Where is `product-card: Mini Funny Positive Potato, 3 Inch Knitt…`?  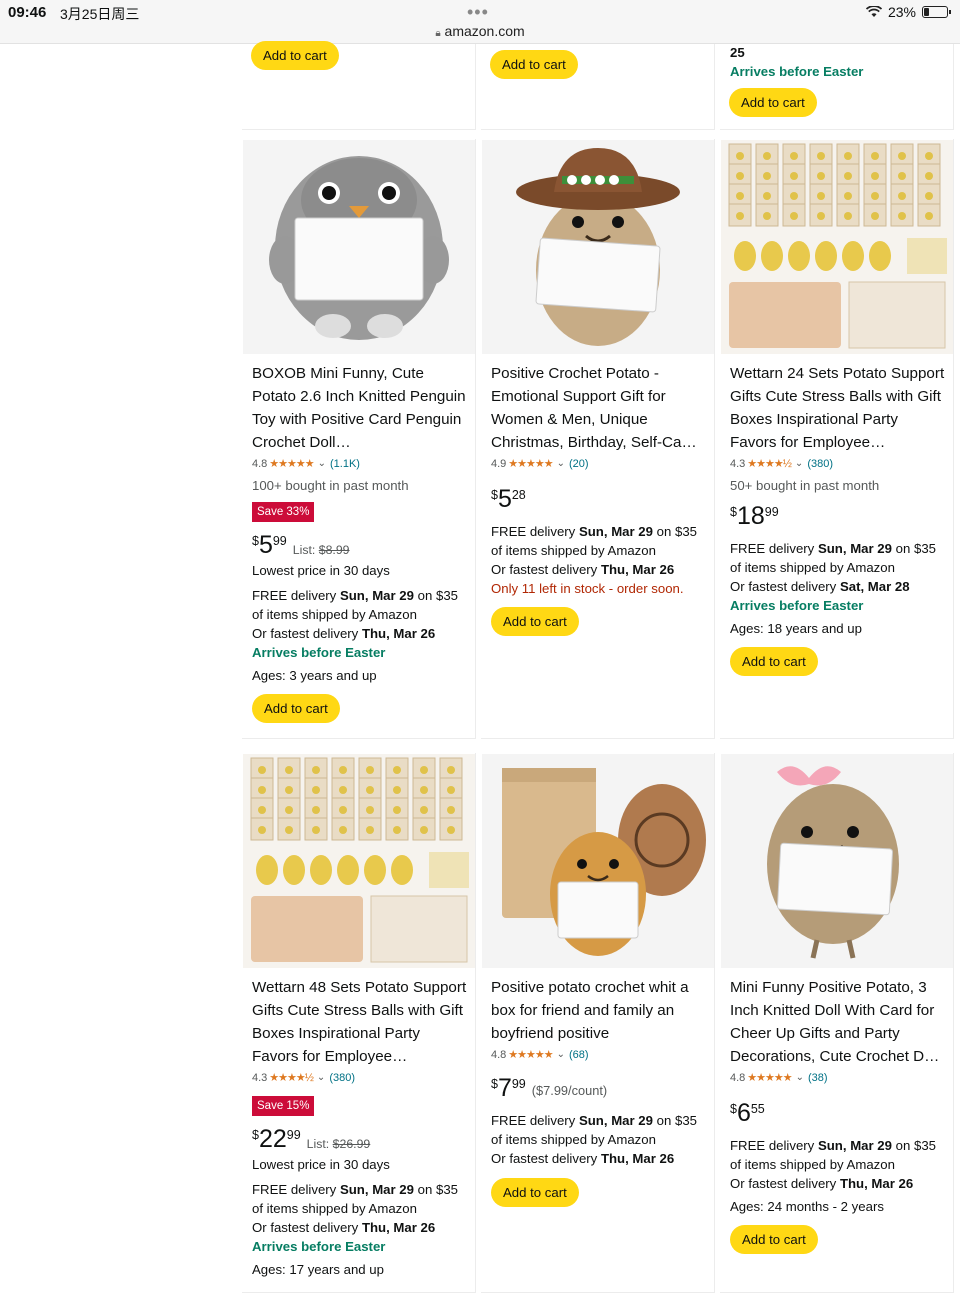 product-card: Mini Funny Positive Potato, 3 Inch Knitt… is located at coordinates (837, 1004).